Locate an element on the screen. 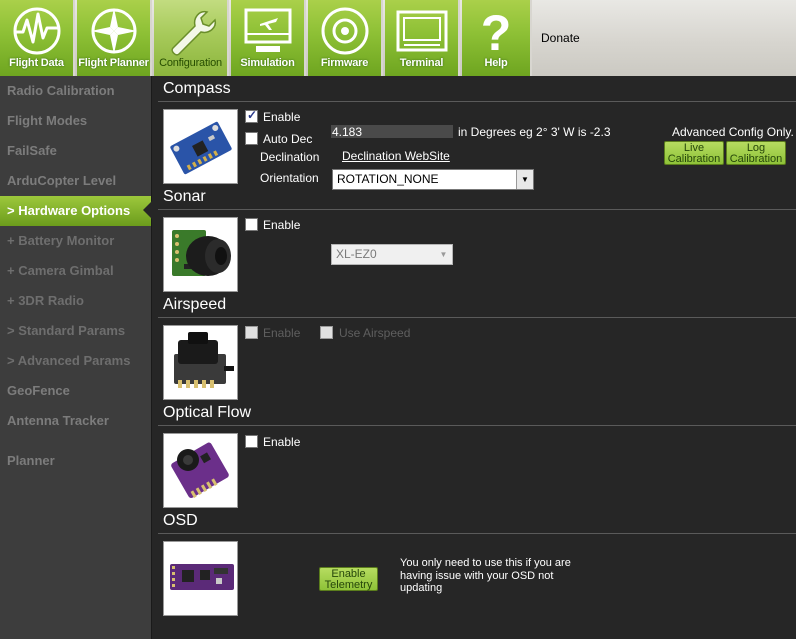  active-item-pointer is located at coordinates (148, 210).